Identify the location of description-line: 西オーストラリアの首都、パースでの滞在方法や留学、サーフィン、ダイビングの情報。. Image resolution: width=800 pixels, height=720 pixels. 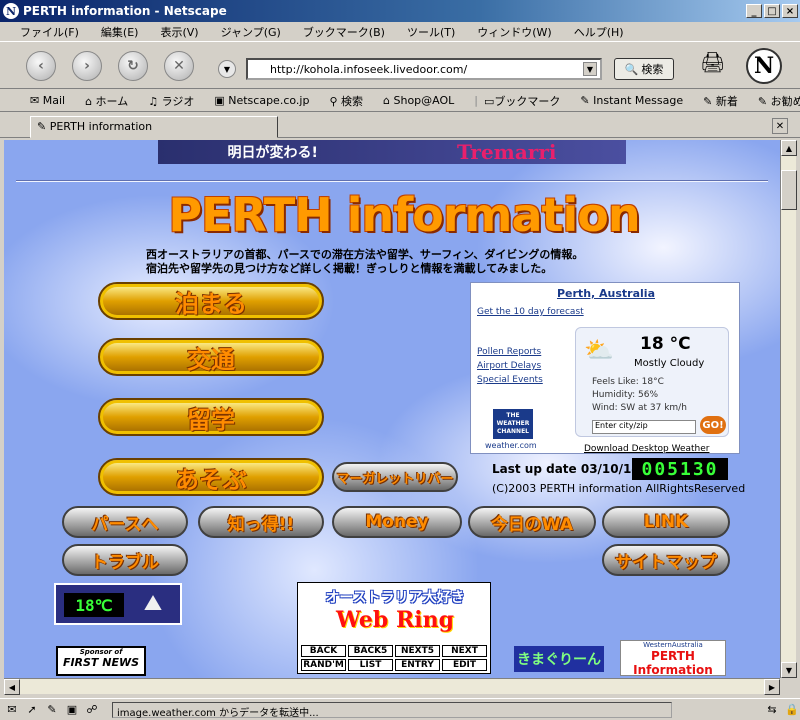
(365, 254).